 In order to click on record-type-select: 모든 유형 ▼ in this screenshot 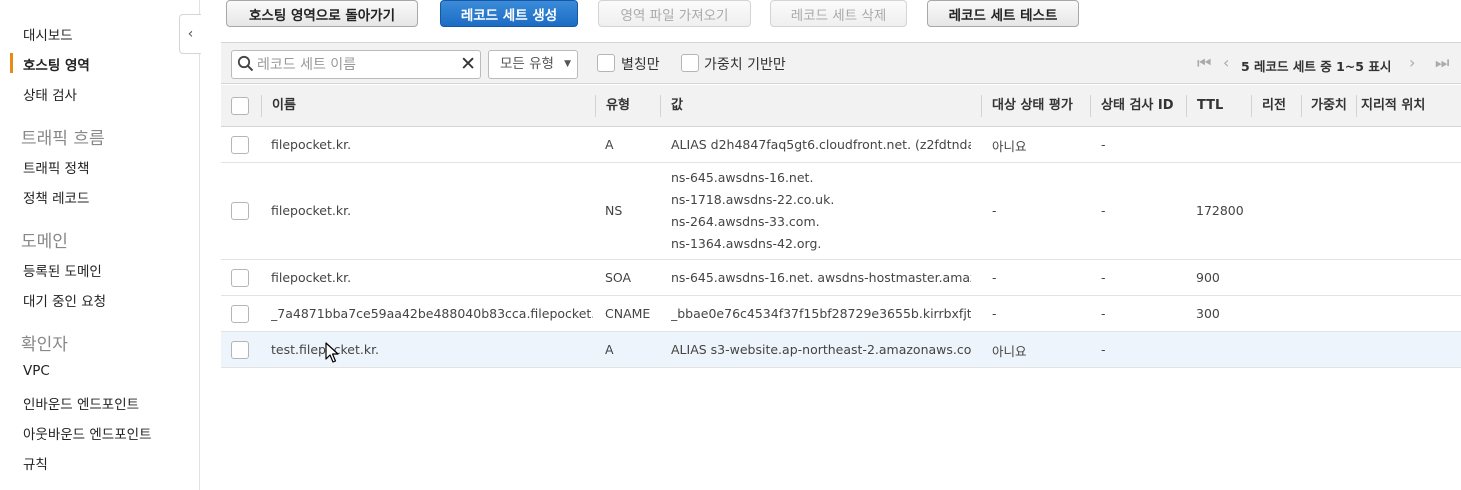, I will do `click(533, 64)`.